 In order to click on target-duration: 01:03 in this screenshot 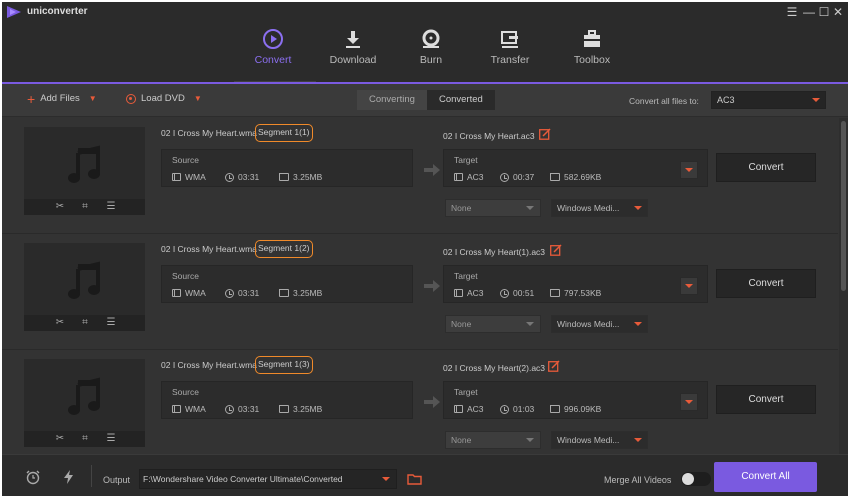, I will do `click(517, 409)`.